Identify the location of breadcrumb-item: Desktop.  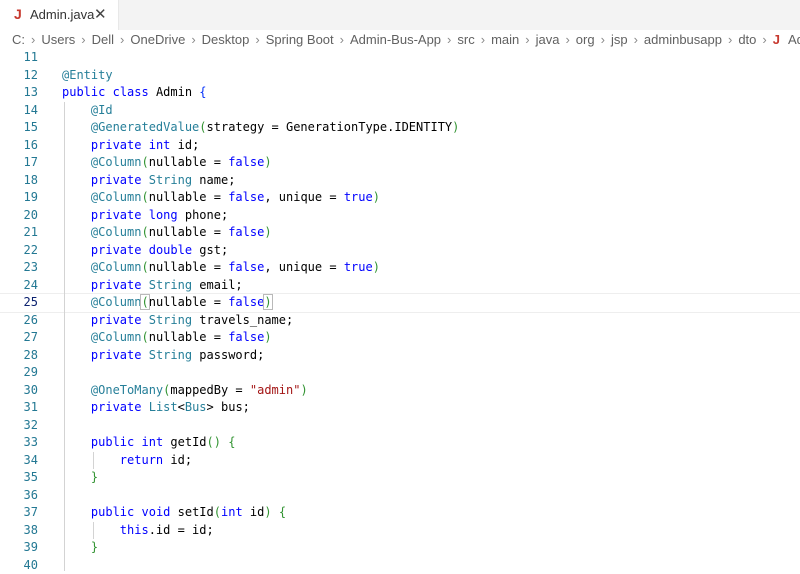
(226, 39).